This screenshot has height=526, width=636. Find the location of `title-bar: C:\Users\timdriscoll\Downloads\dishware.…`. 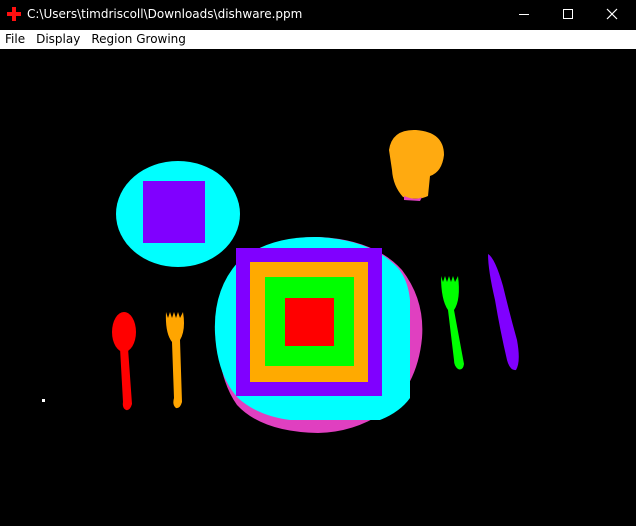

title-bar: C:\Users\timdriscoll\Downloads\dishware.… is located at coordinates (318, 15).